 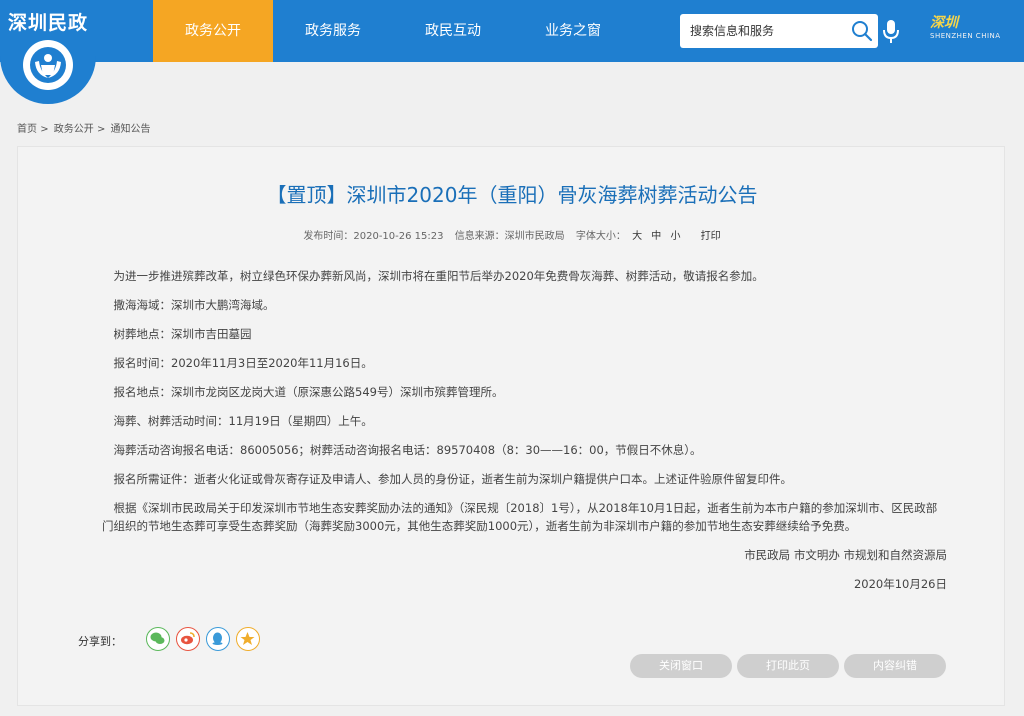 I want to click on nav-item-gov-affairs-open: 政务公开, so click(x=213, y=31).